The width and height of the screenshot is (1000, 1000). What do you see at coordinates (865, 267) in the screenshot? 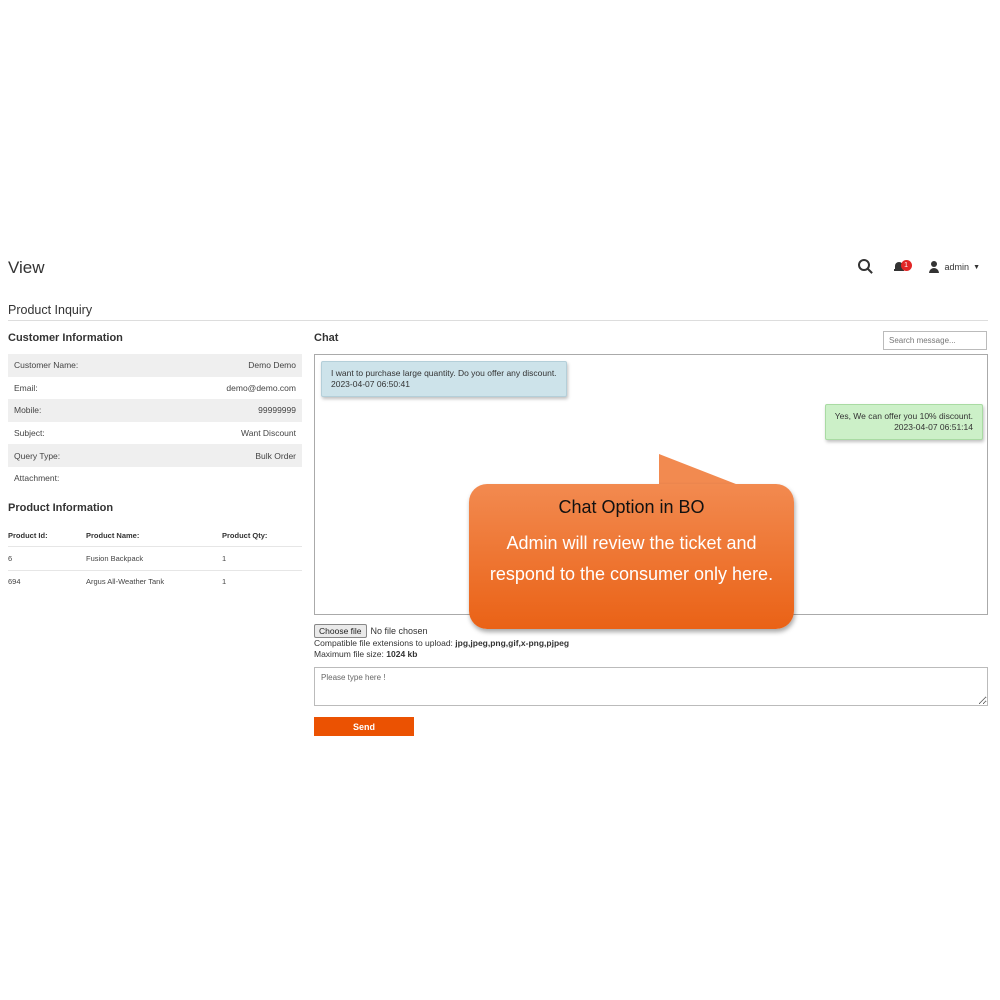
I see `search-icon` at bounding box center [865, 267].